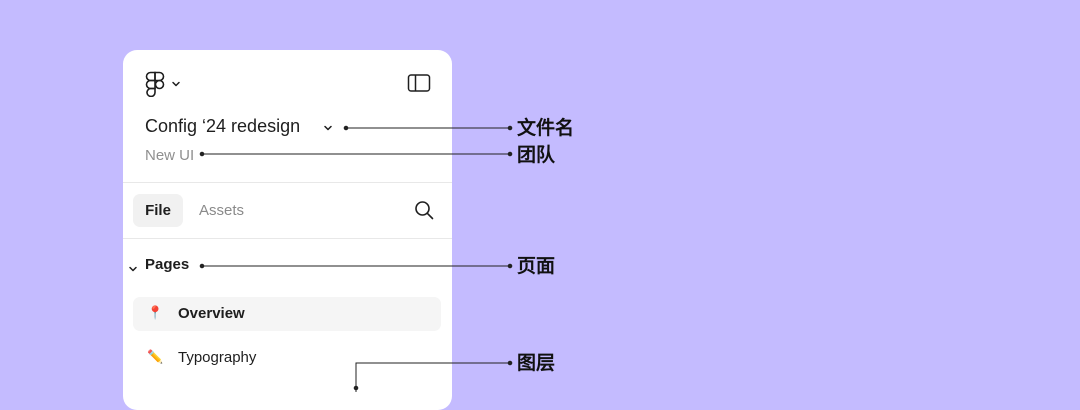  Describe the element at coordinates (155, 312) in the screenshot. I see `pin-icon: 📍` at that location.